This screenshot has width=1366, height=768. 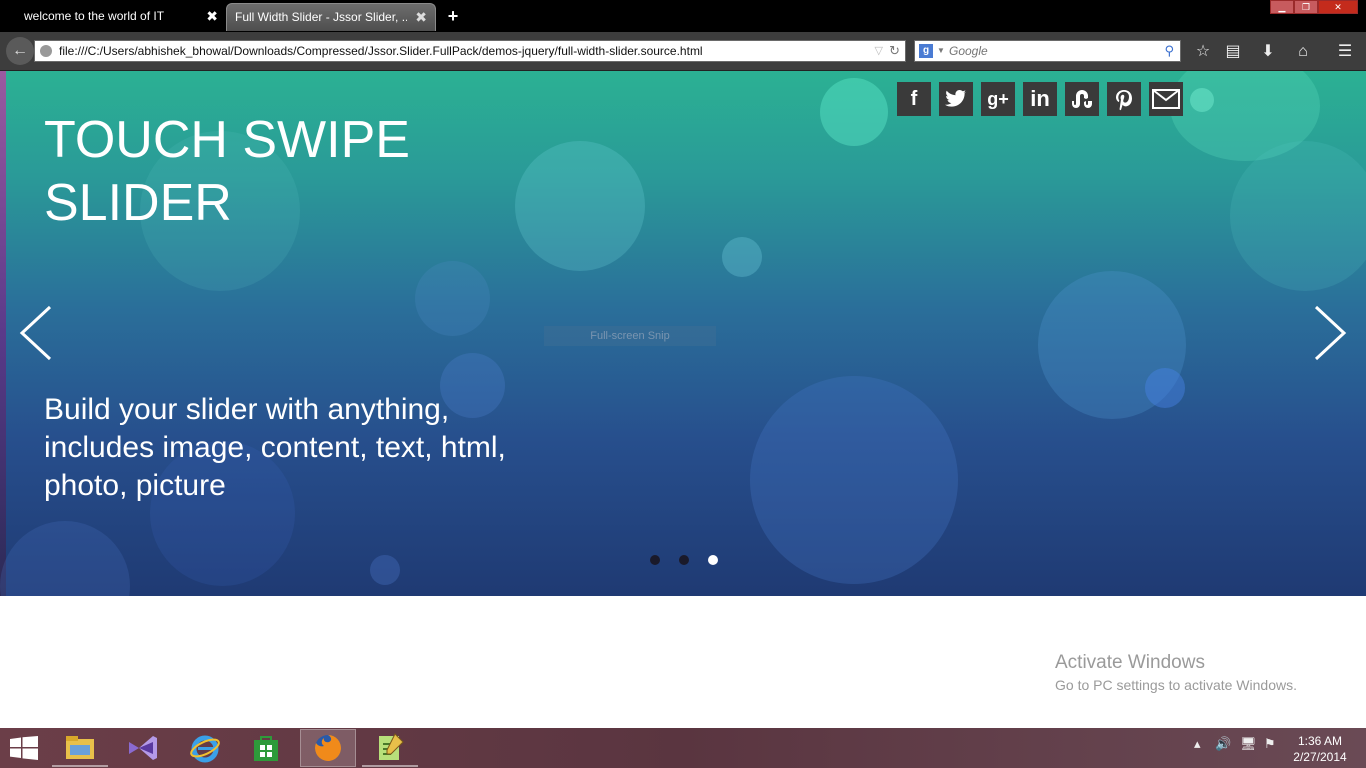 What do you see at coordinates (1345, 52) in the screenshot?
I see `menu-icon: ☰` at bounding box center [1345, 52].